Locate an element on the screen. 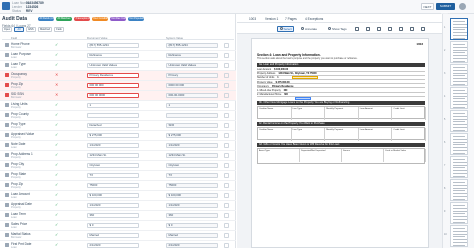  status-chip: Not Dec Conditions is located at coordinates (118, 19).